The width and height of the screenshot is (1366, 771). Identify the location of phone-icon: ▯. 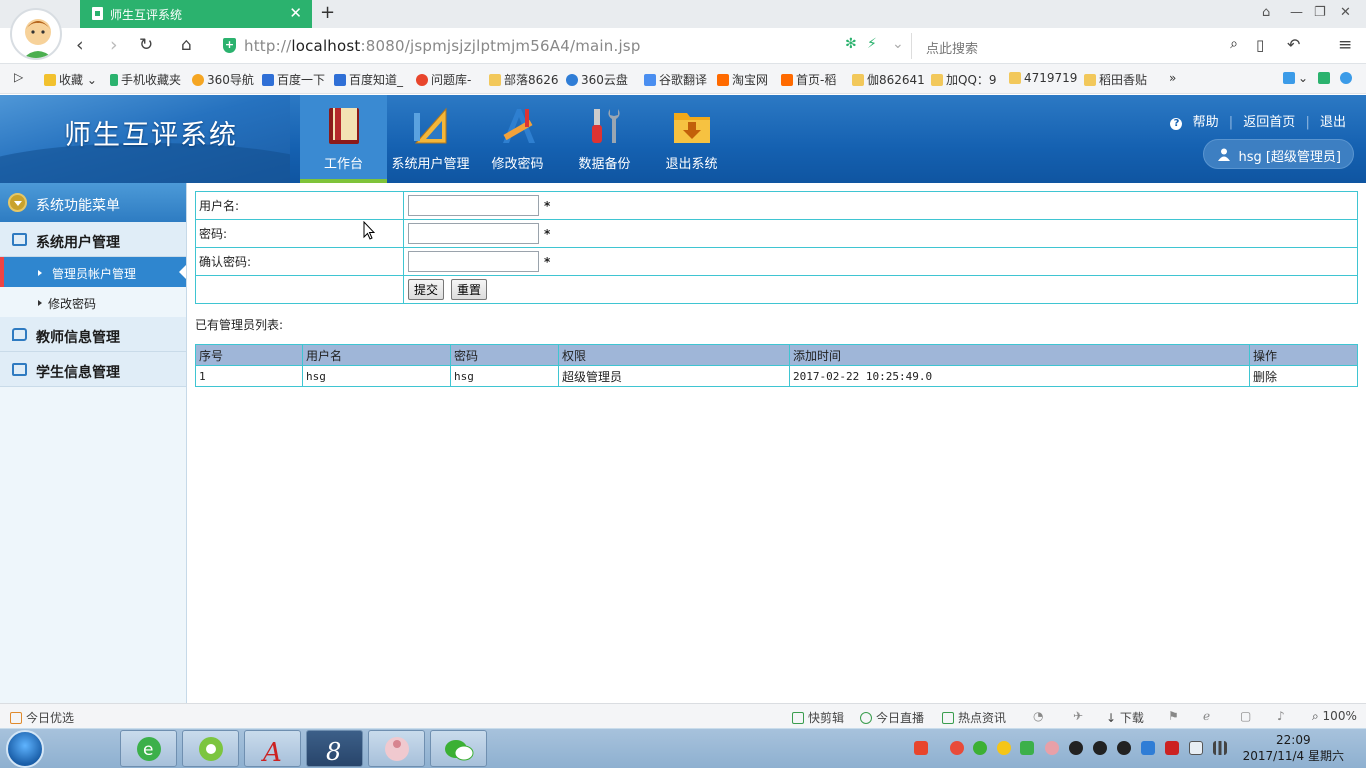
(1260, 45).